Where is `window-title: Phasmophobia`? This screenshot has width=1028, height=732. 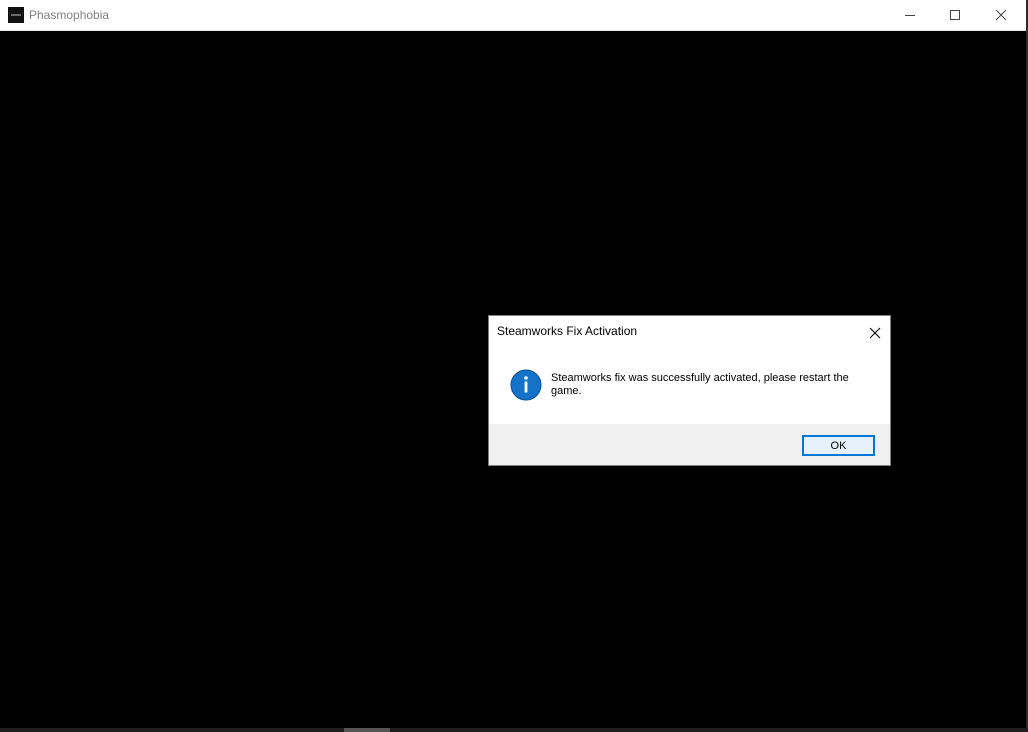 window-title: Phasmophobia is located at coordinates (69, 15).